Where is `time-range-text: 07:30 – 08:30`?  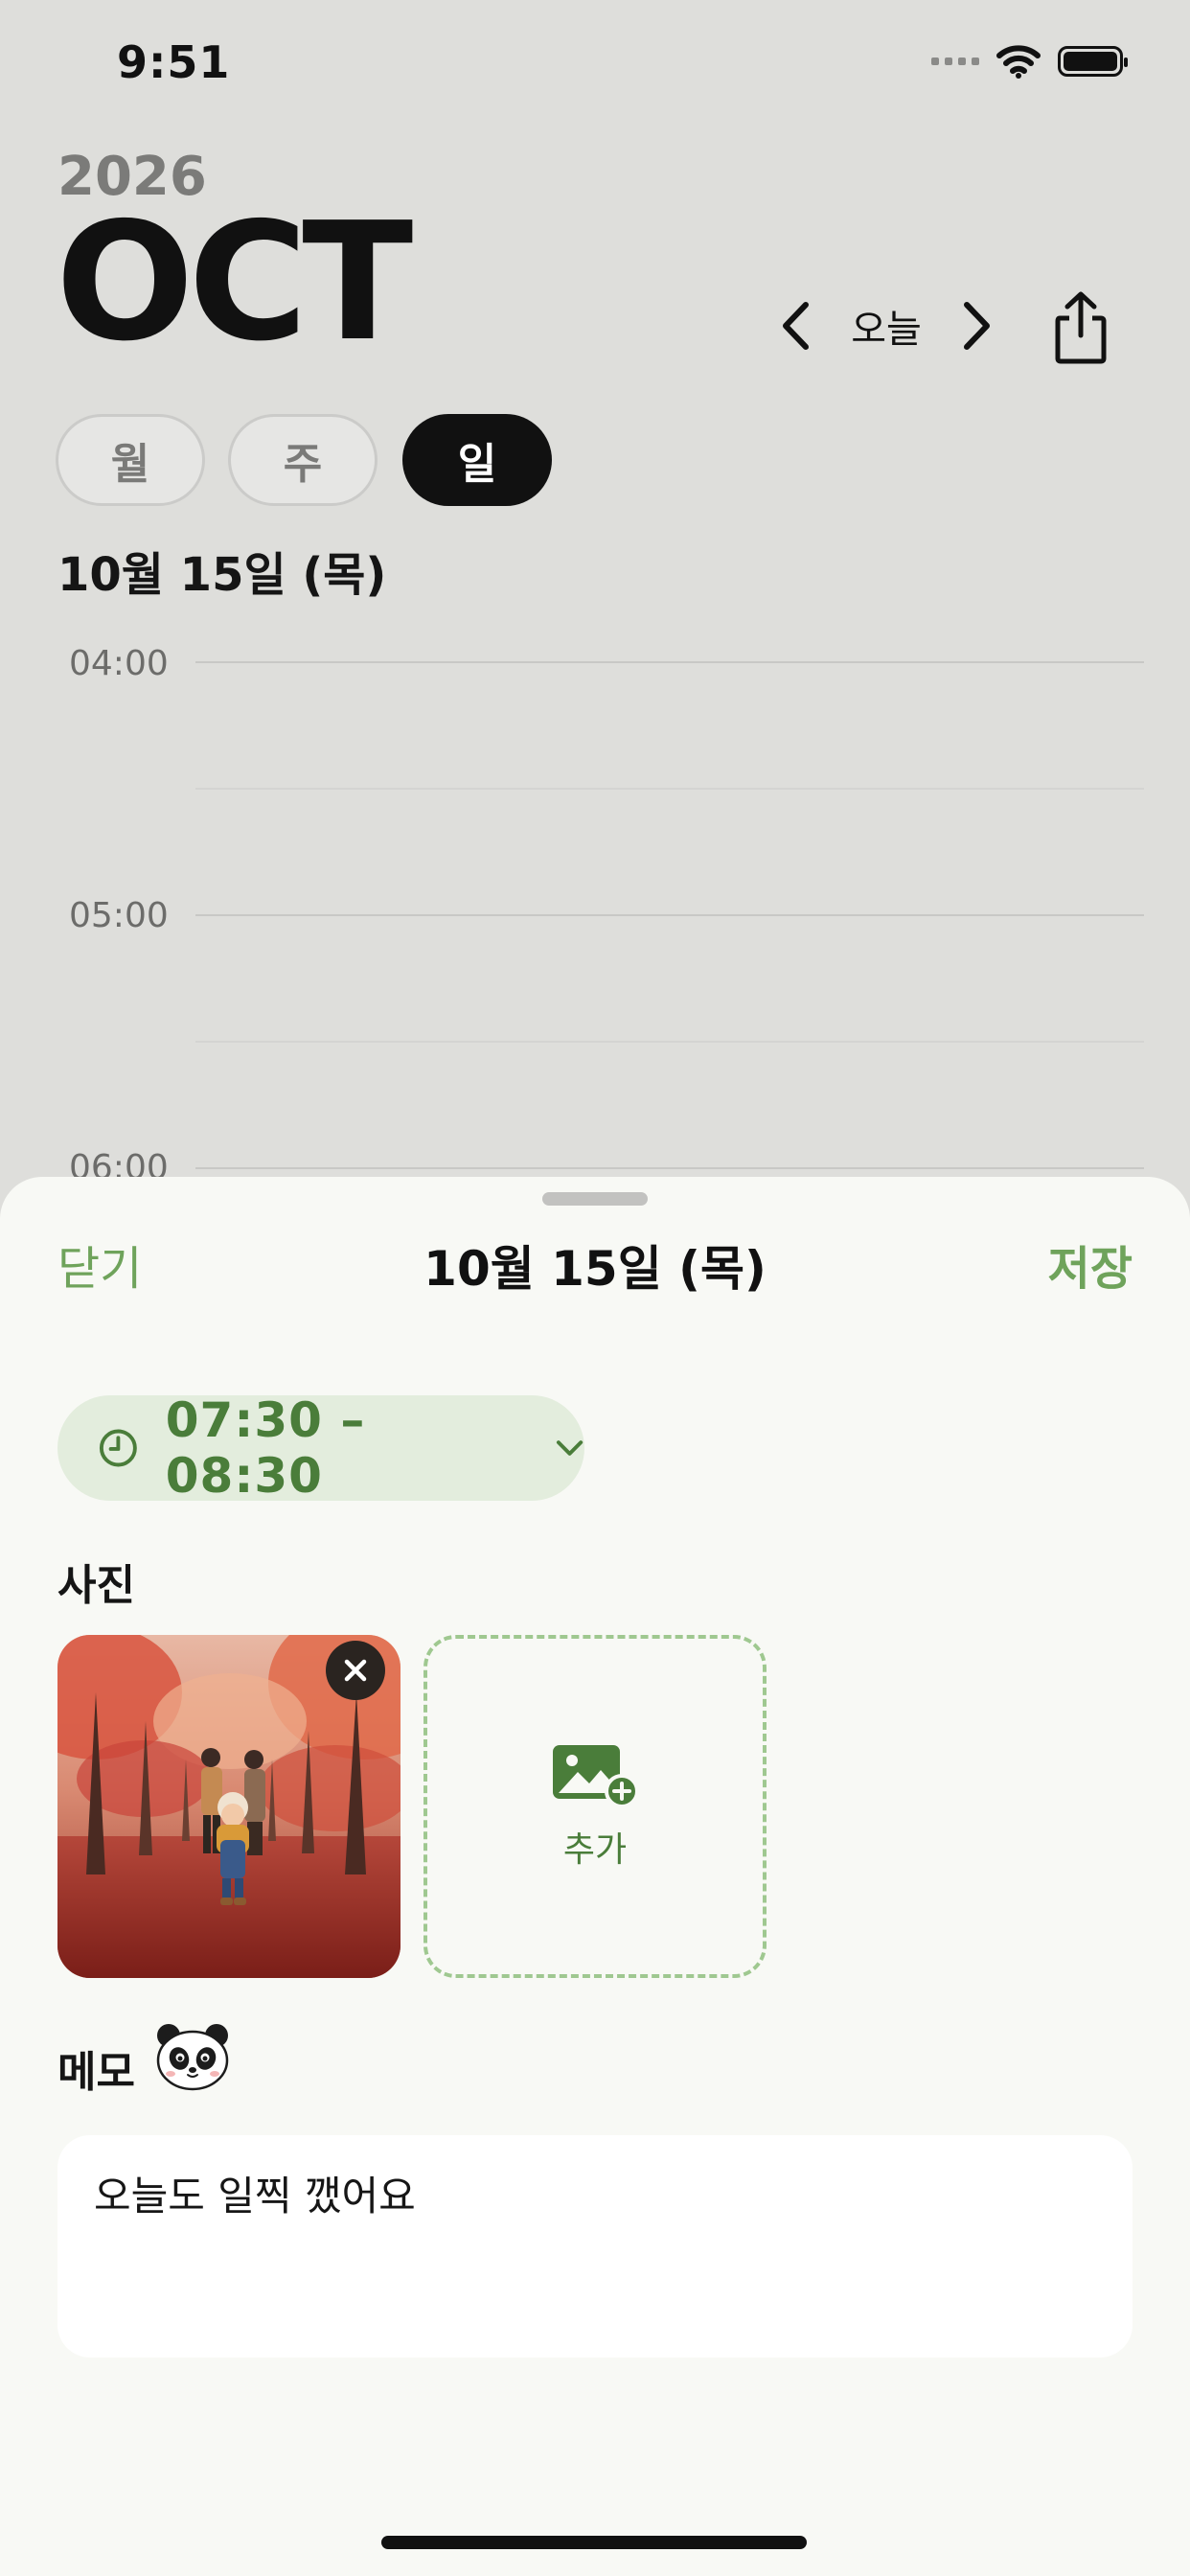
time-range-text: 07:30 – 08:30 is located at coordinates (265, 1448).